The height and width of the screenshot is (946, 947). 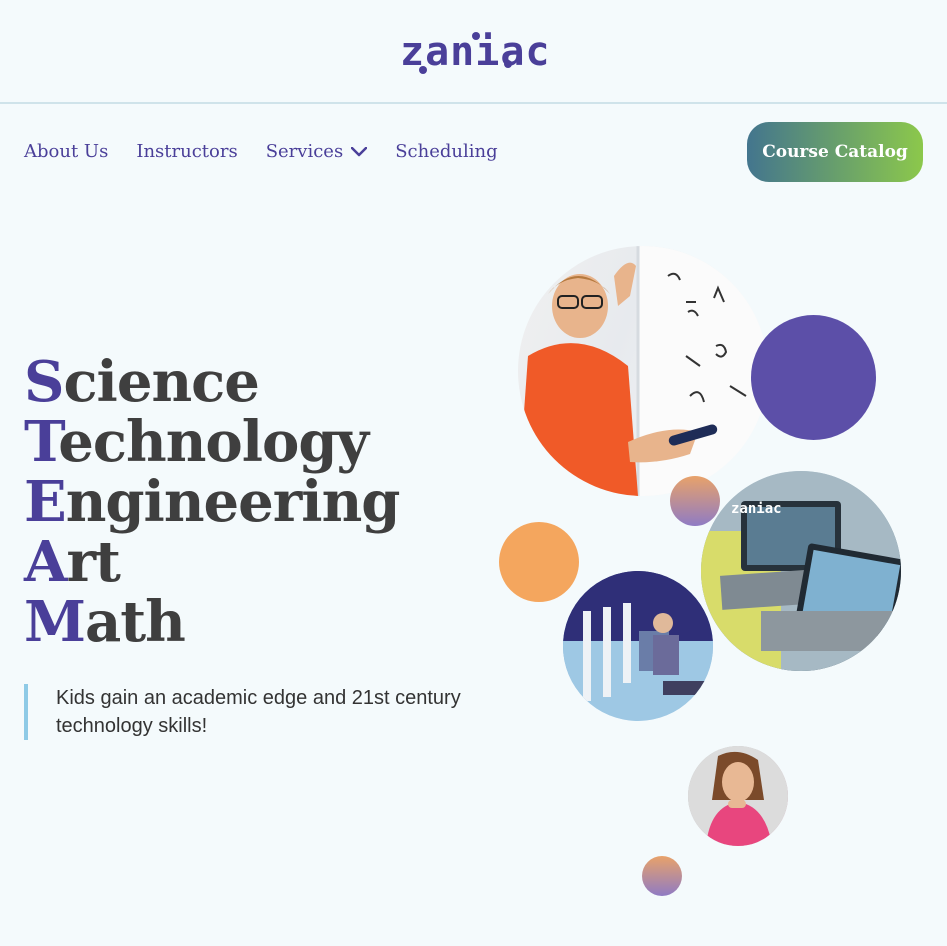 What do you see at coordinates (211, 622) in the screenshot?
I see `steam-line-math: Math` at bounding box center [211, 622].